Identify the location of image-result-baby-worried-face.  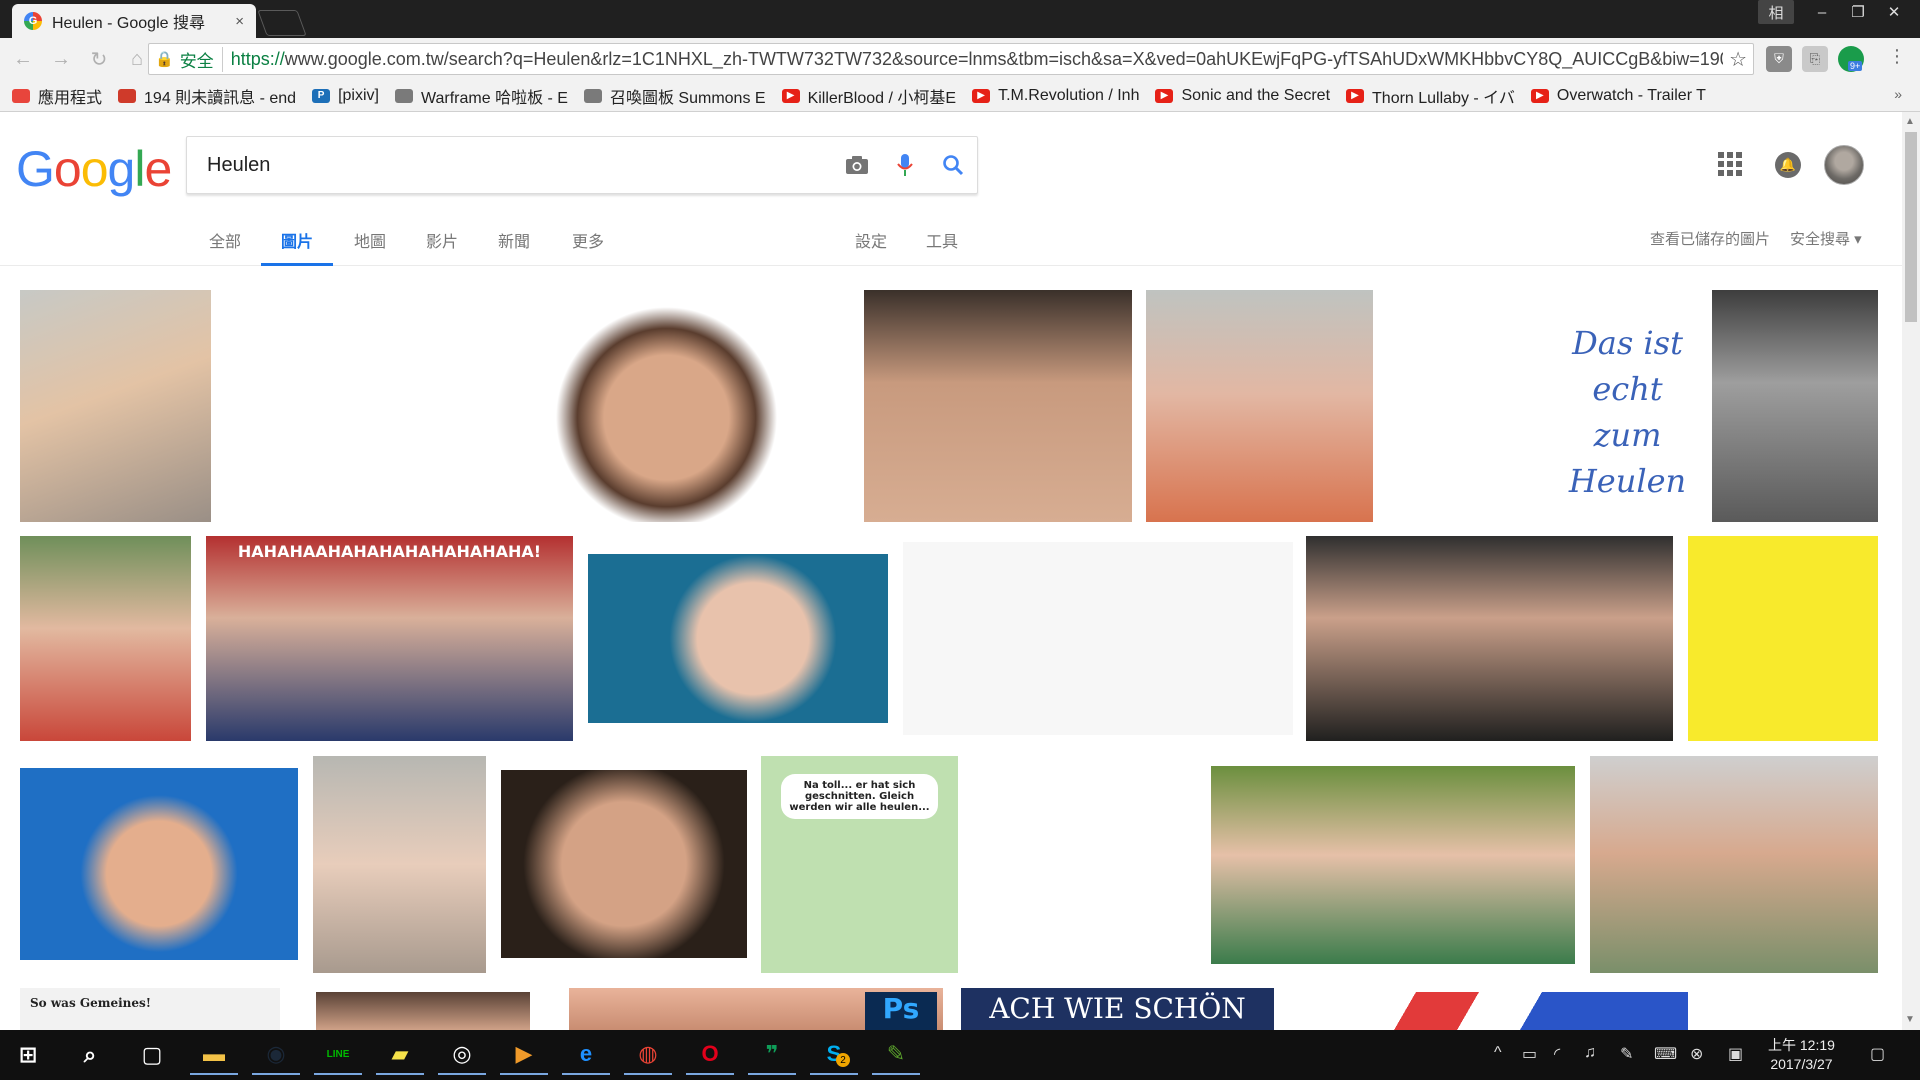
(624, 864).